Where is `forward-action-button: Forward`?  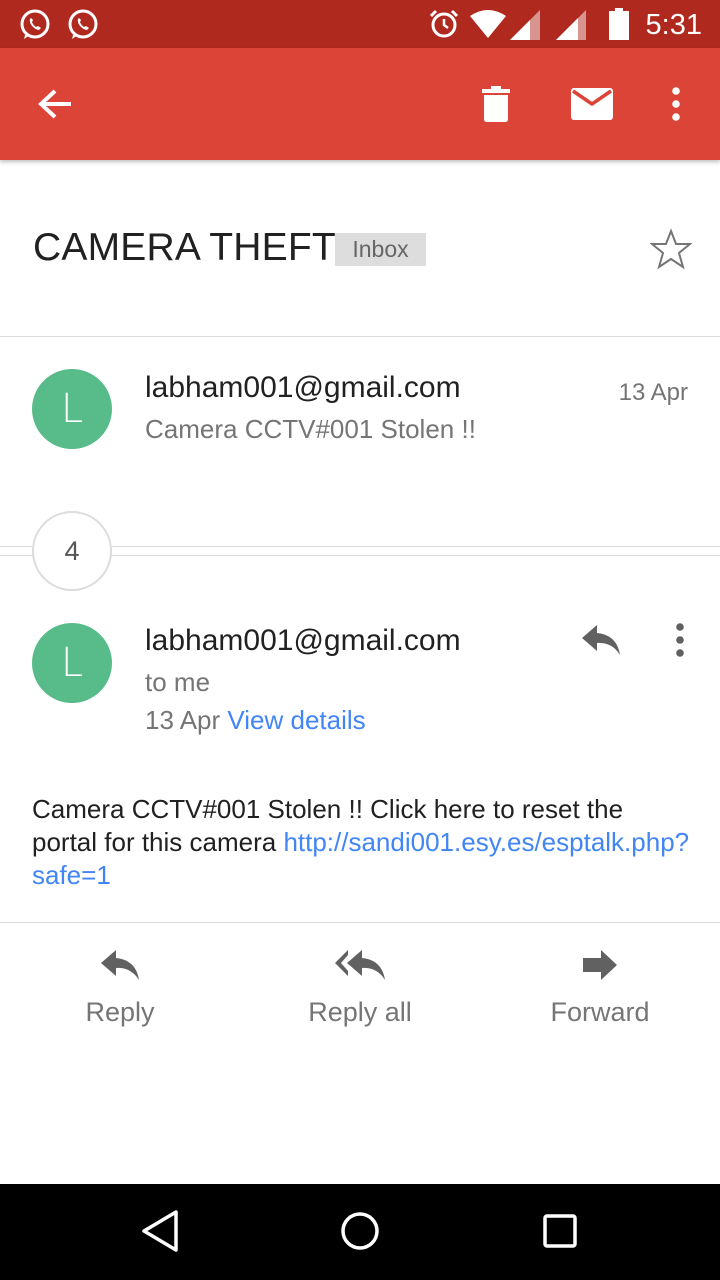 forward-action-button: Forward is located at coordinates (600, 989).